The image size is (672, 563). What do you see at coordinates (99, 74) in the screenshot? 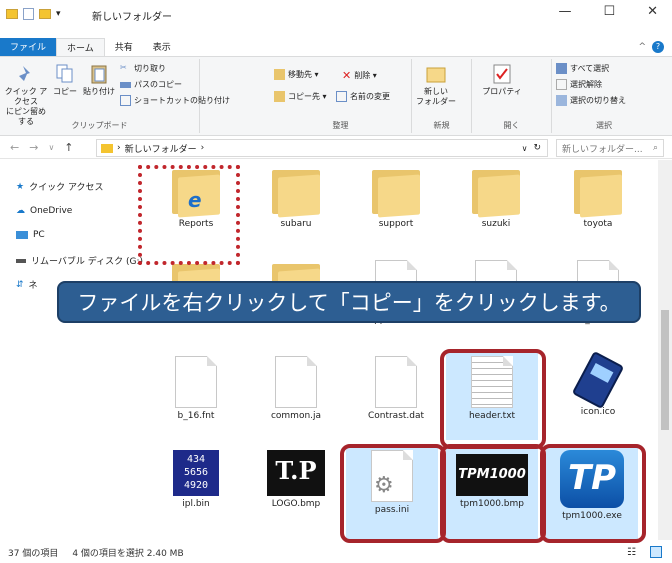
I see `paste-icon` at bounding box center [99, 74].